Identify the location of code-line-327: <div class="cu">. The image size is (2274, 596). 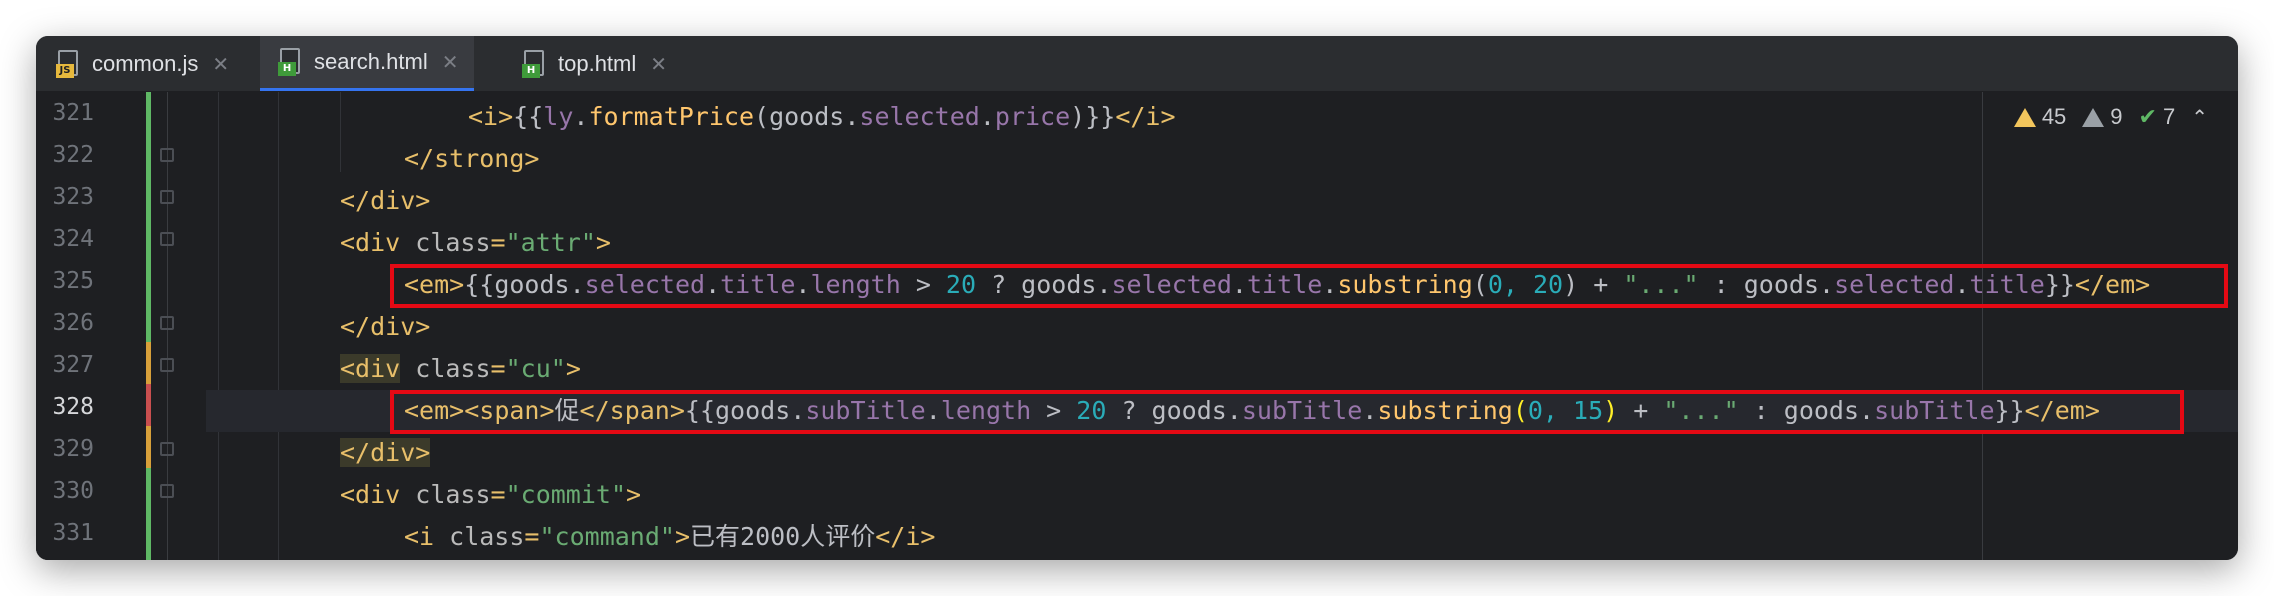
(1222, 369).